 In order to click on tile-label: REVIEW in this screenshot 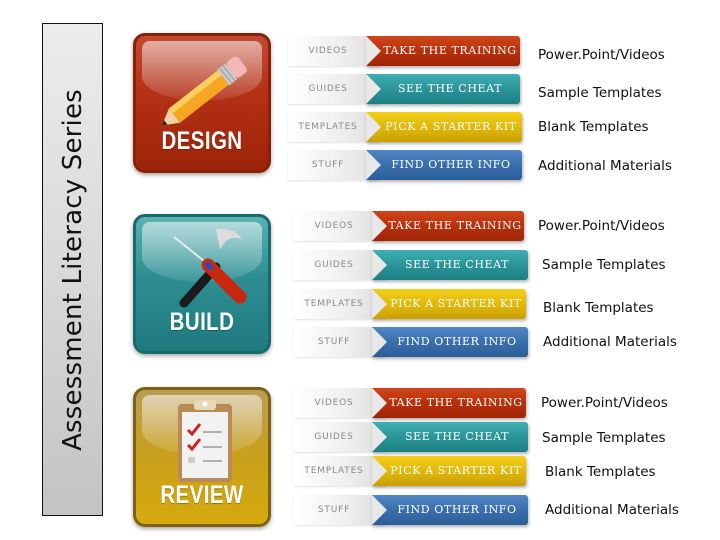, I will do `click(202, 495)`.